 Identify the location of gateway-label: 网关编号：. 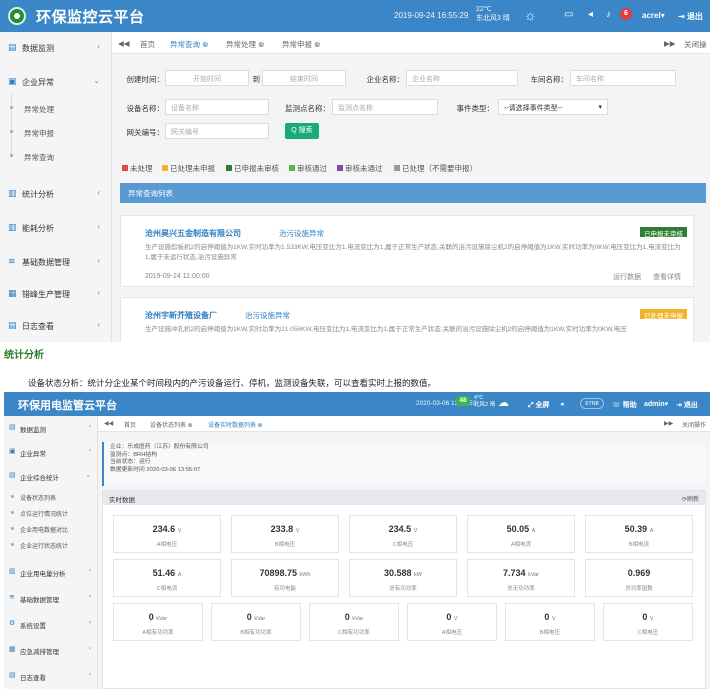
(145, 132).